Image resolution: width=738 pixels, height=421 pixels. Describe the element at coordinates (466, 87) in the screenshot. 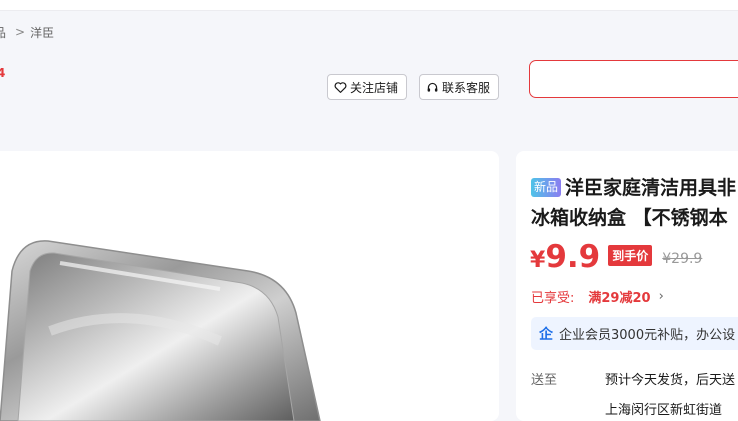

I see `contact-service-label: 联系客服` at that location.